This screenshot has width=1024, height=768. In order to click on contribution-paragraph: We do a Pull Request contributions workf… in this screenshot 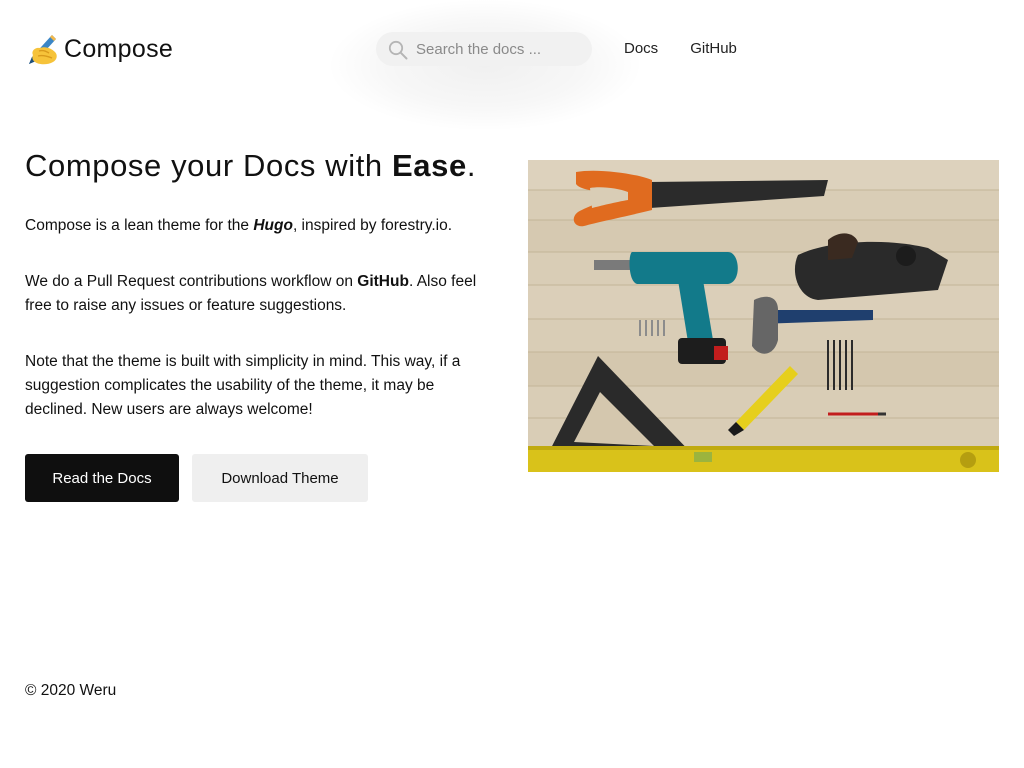, I will do `click(260, 294)`.